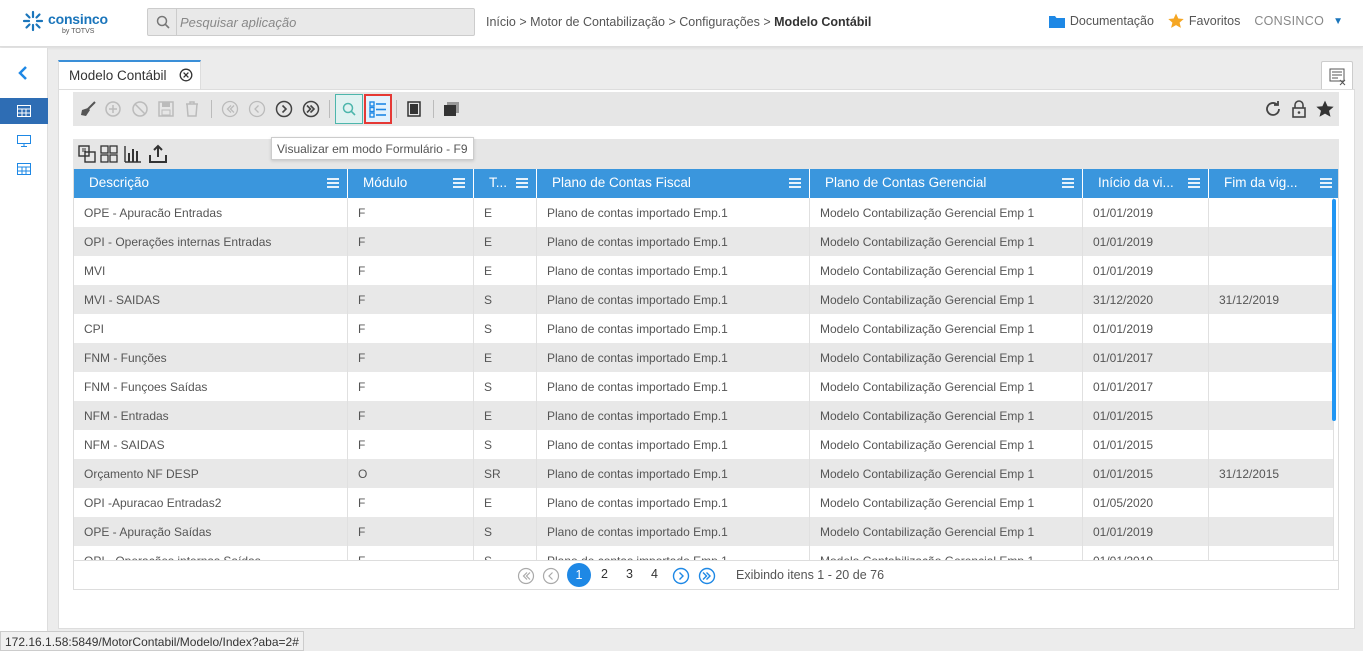  Describe the element at coordinates (1101, 21) in the screenshot. I see `documentation-link: Documentação` at that location.